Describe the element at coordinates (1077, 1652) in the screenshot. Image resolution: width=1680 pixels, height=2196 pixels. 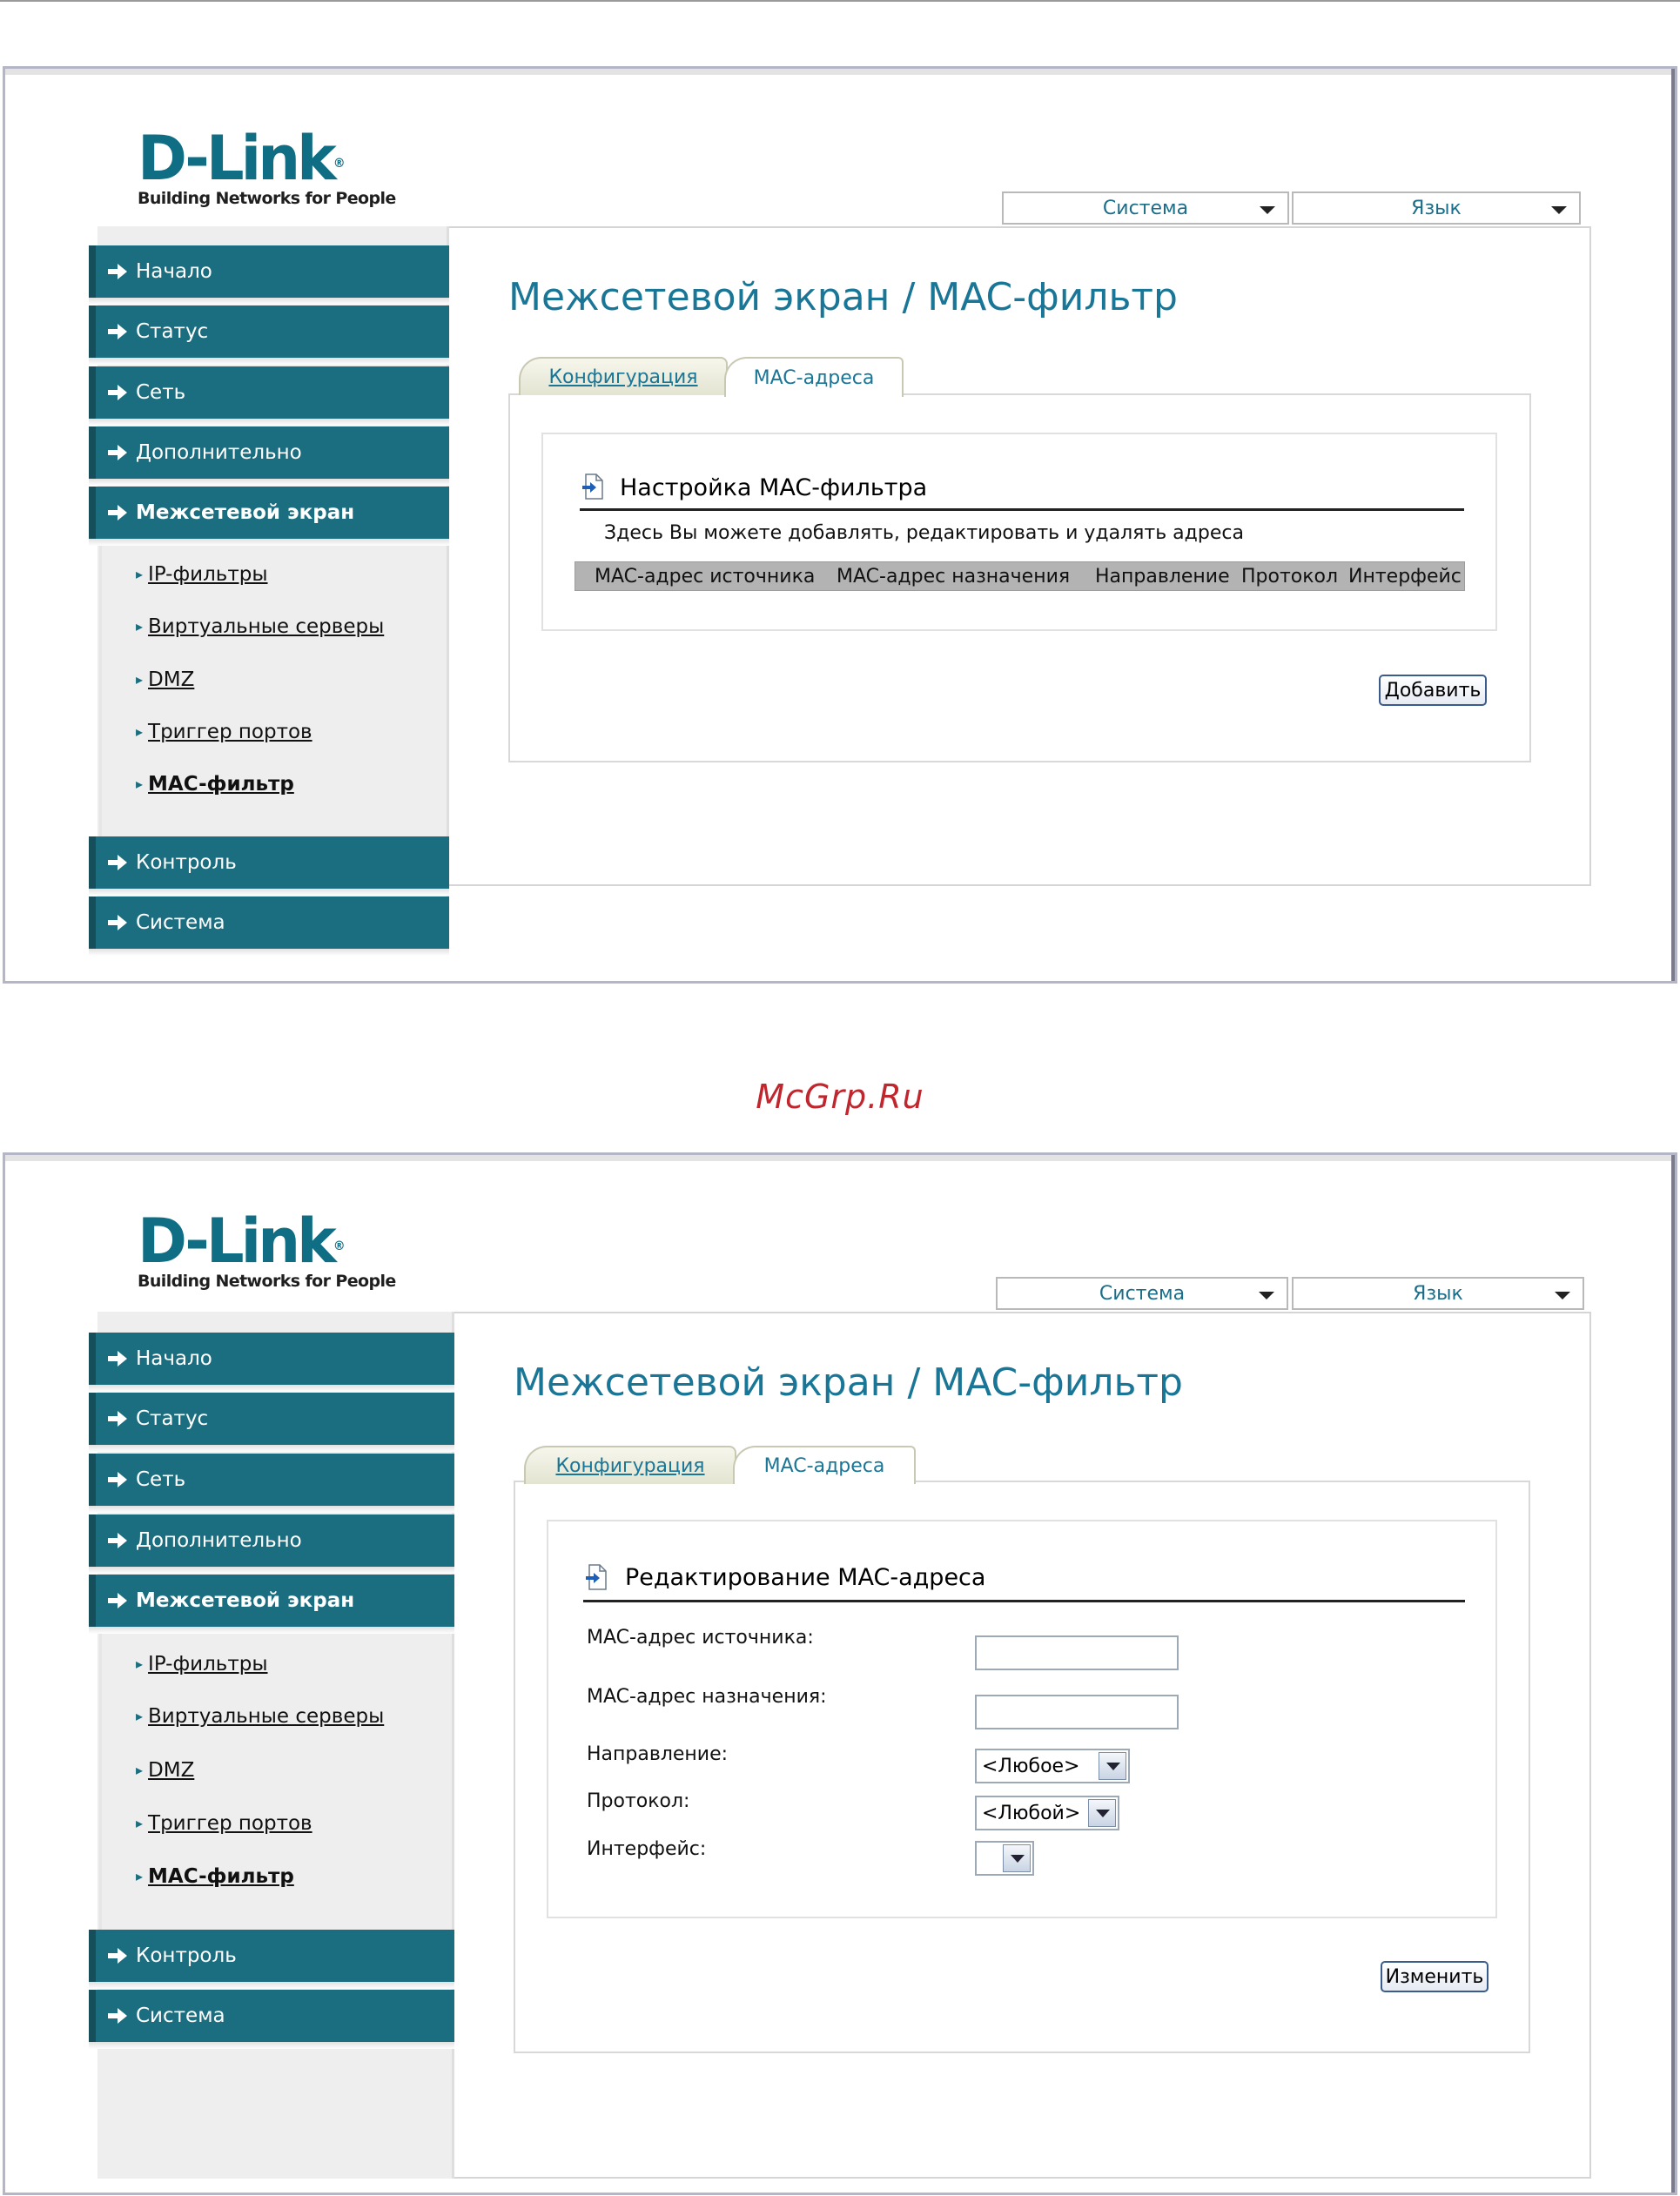
I see `source-mac-input` at that location.